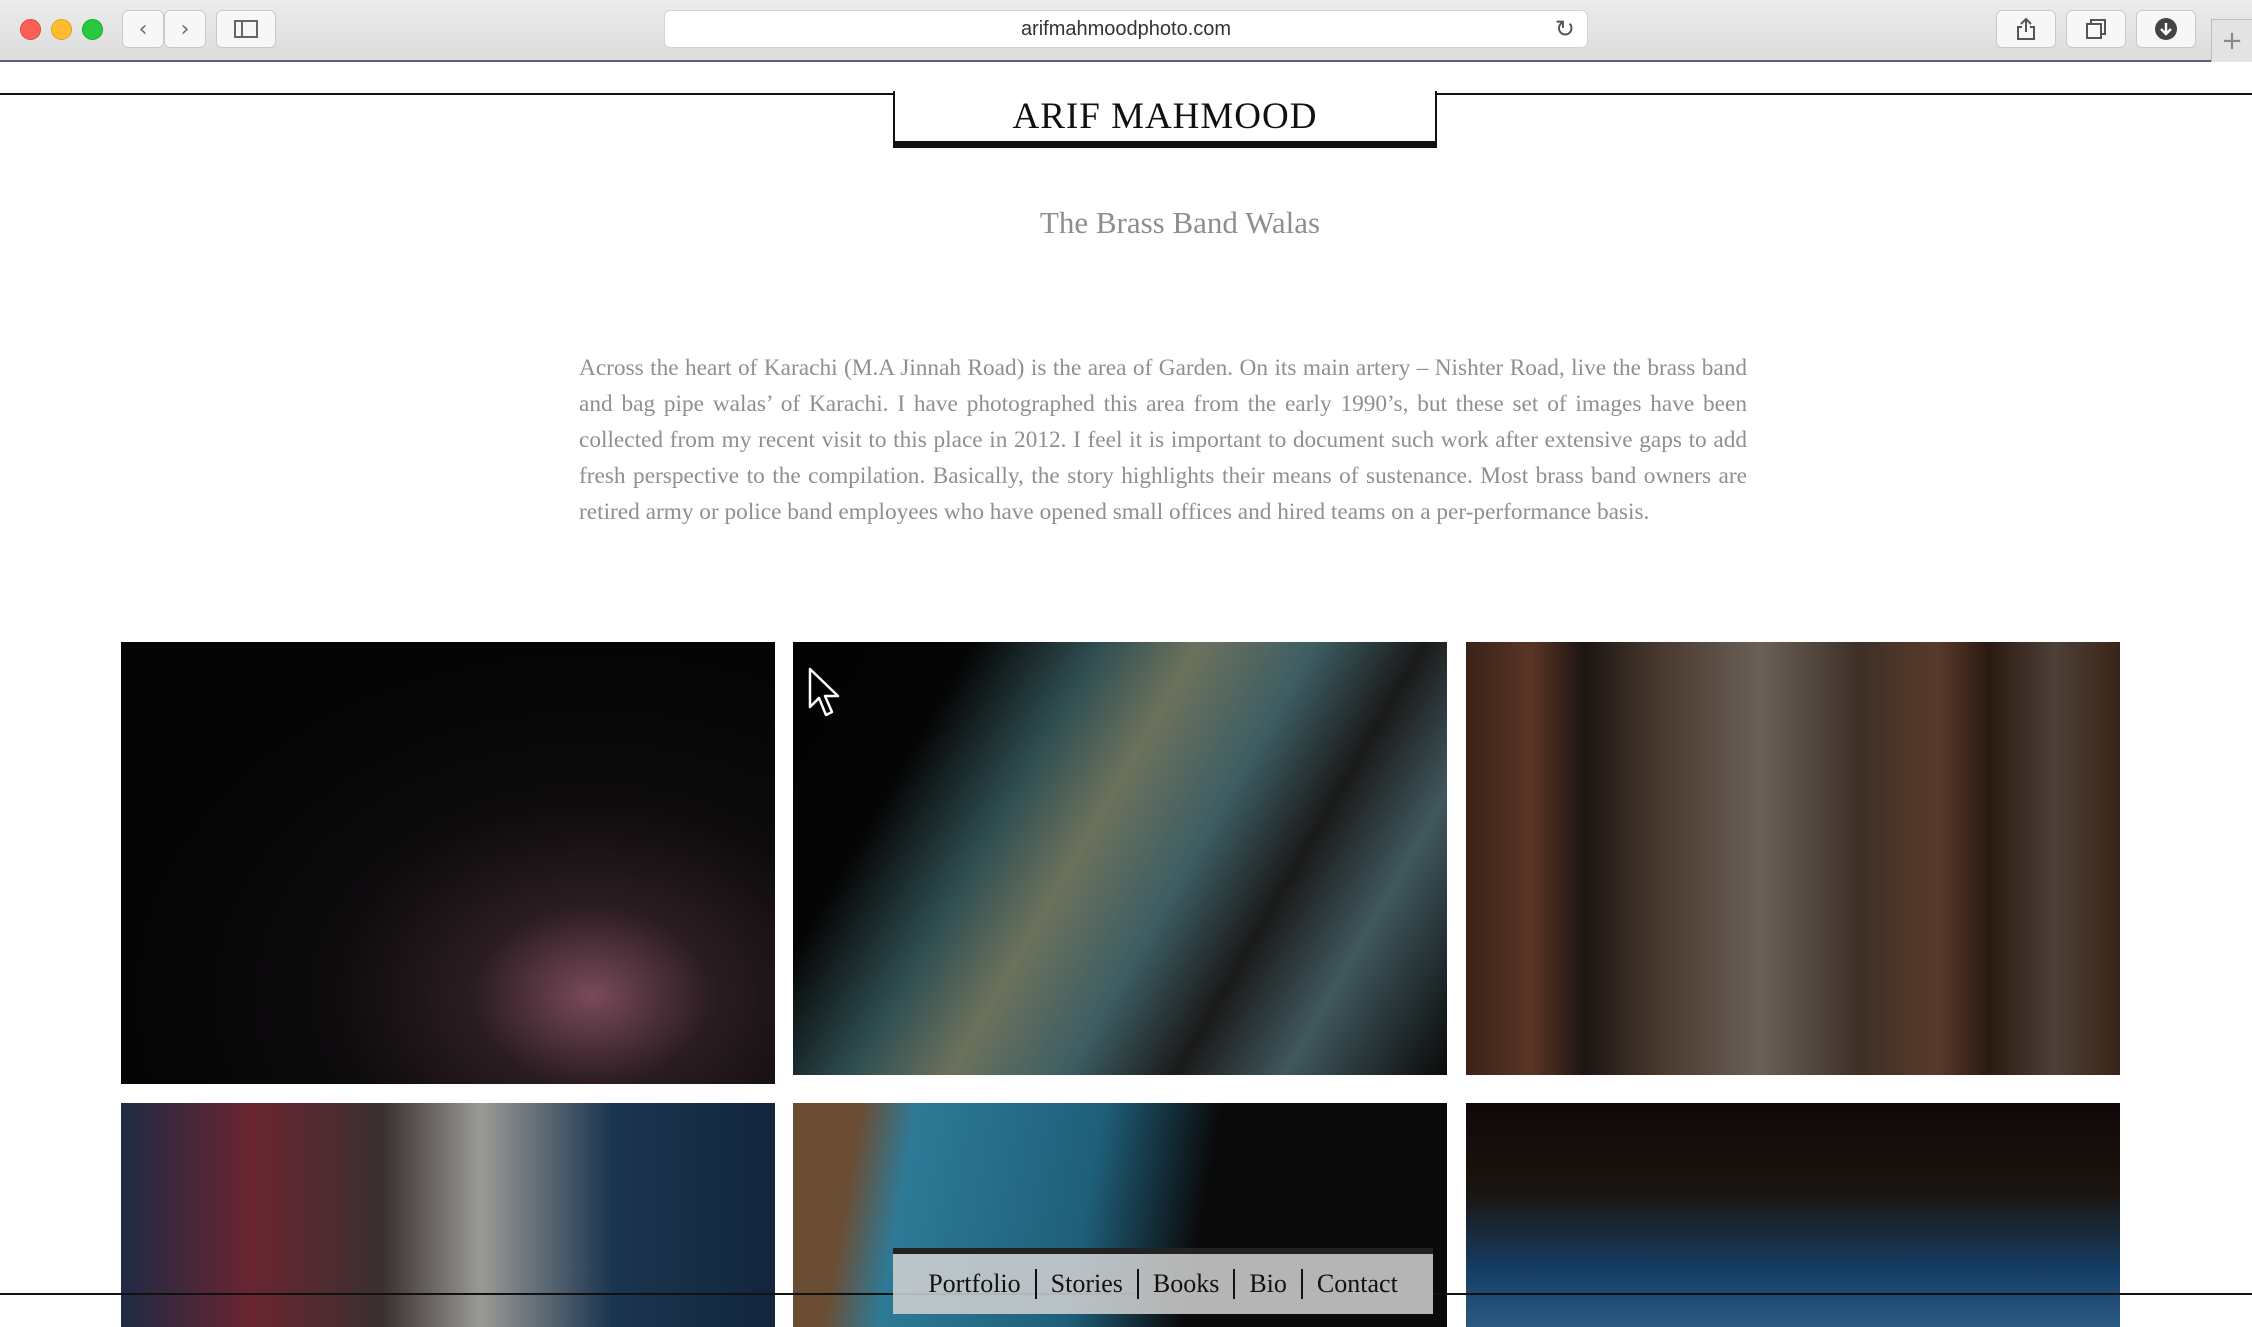  I want to click on share-icon, so click(2026, 28).